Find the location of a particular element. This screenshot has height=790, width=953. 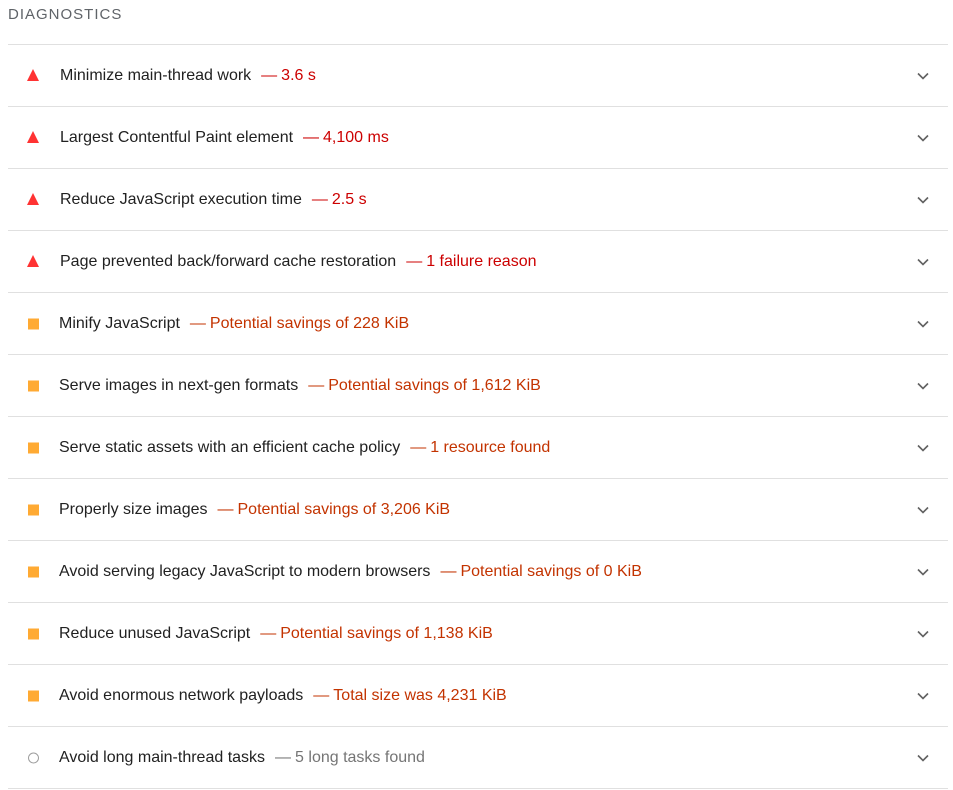

audit-text: Reduce JavaScript execution time —2.5 s is located at coordinates (213, 200).